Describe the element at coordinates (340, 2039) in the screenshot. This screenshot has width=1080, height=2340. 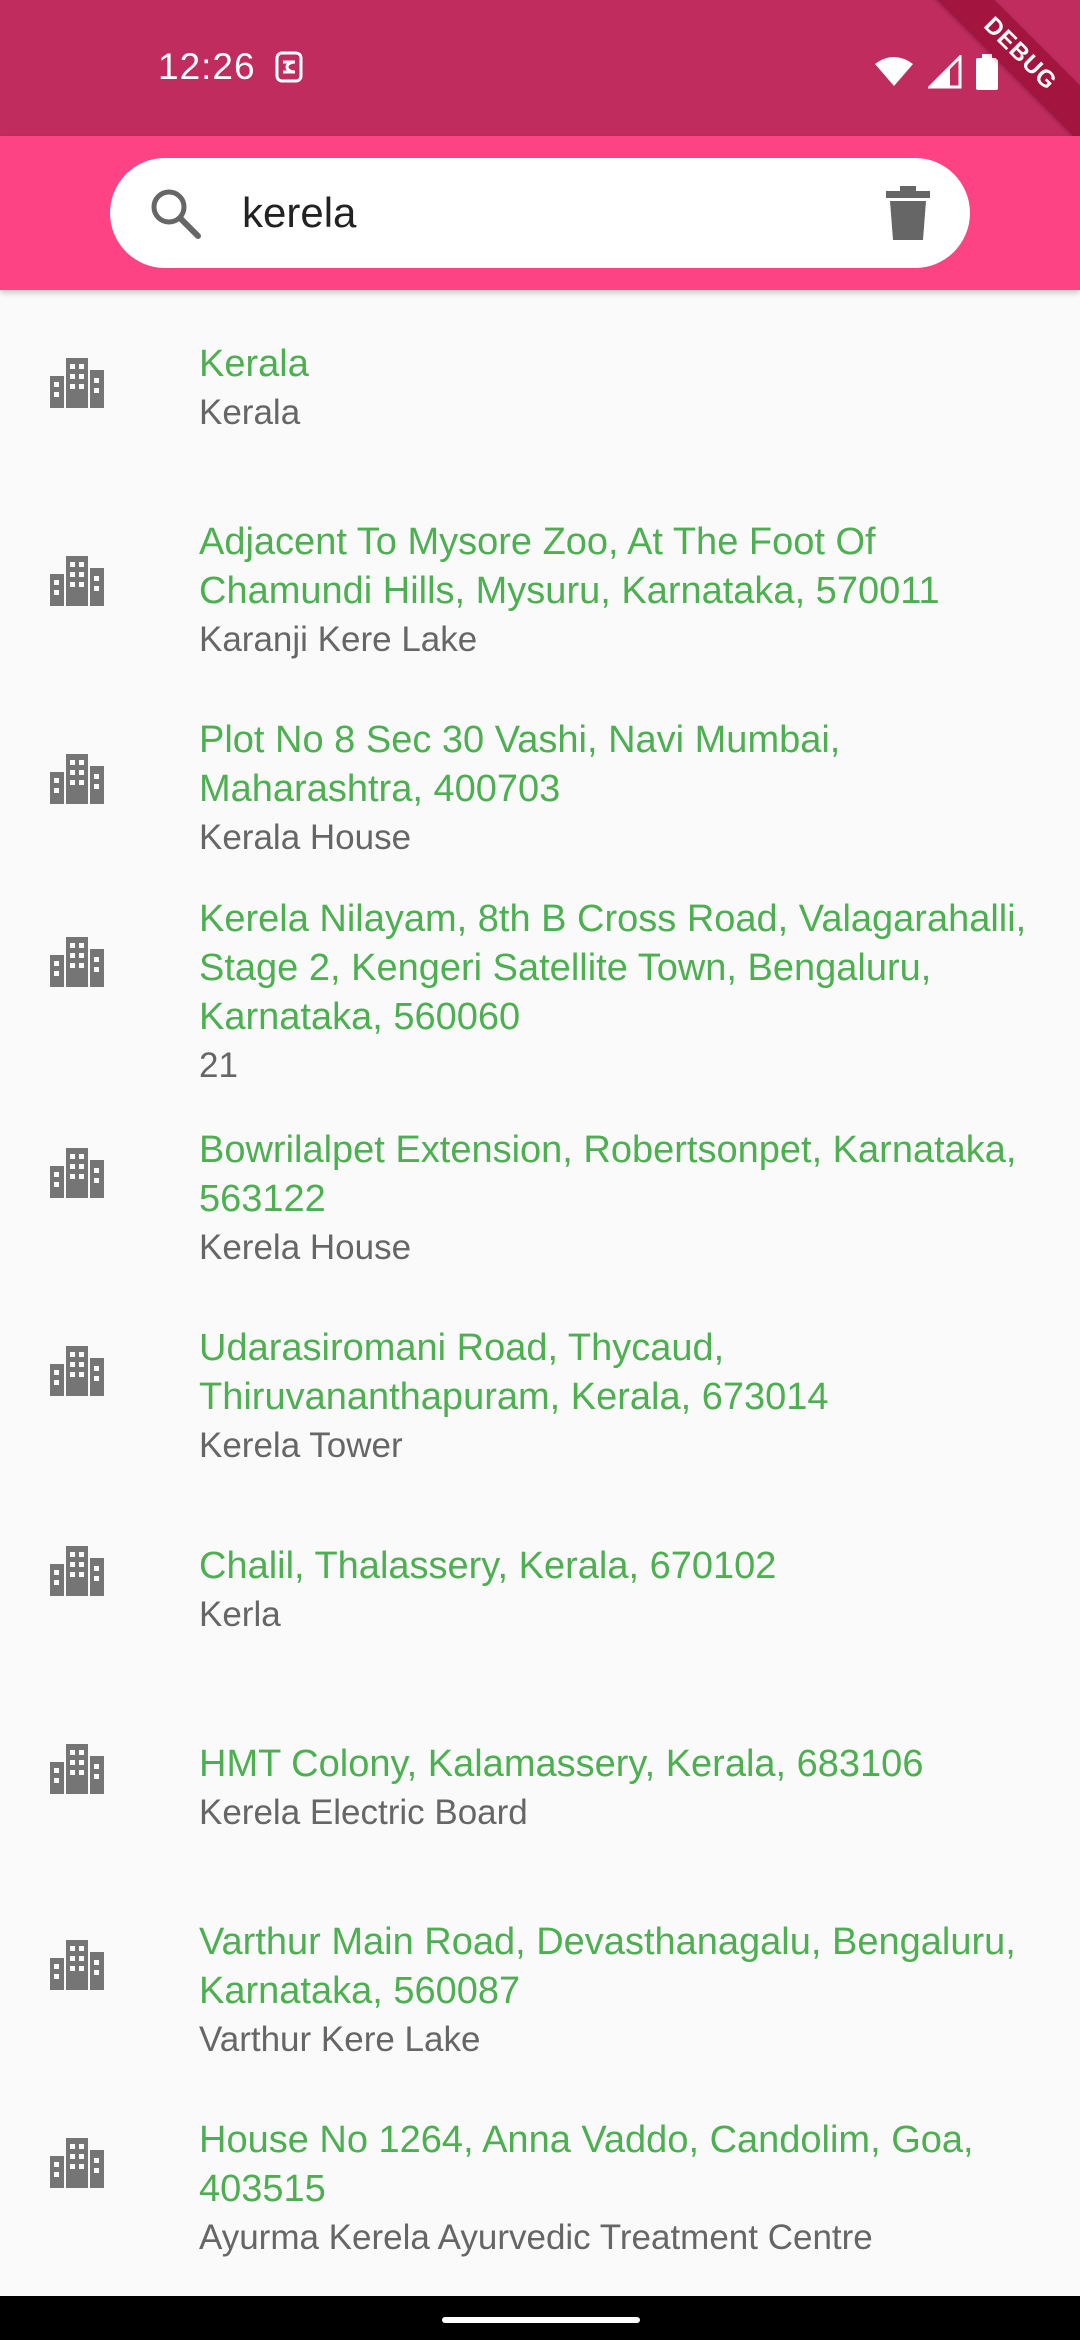
I see `result-subtitle: Varthur Kere Lake` at that location.